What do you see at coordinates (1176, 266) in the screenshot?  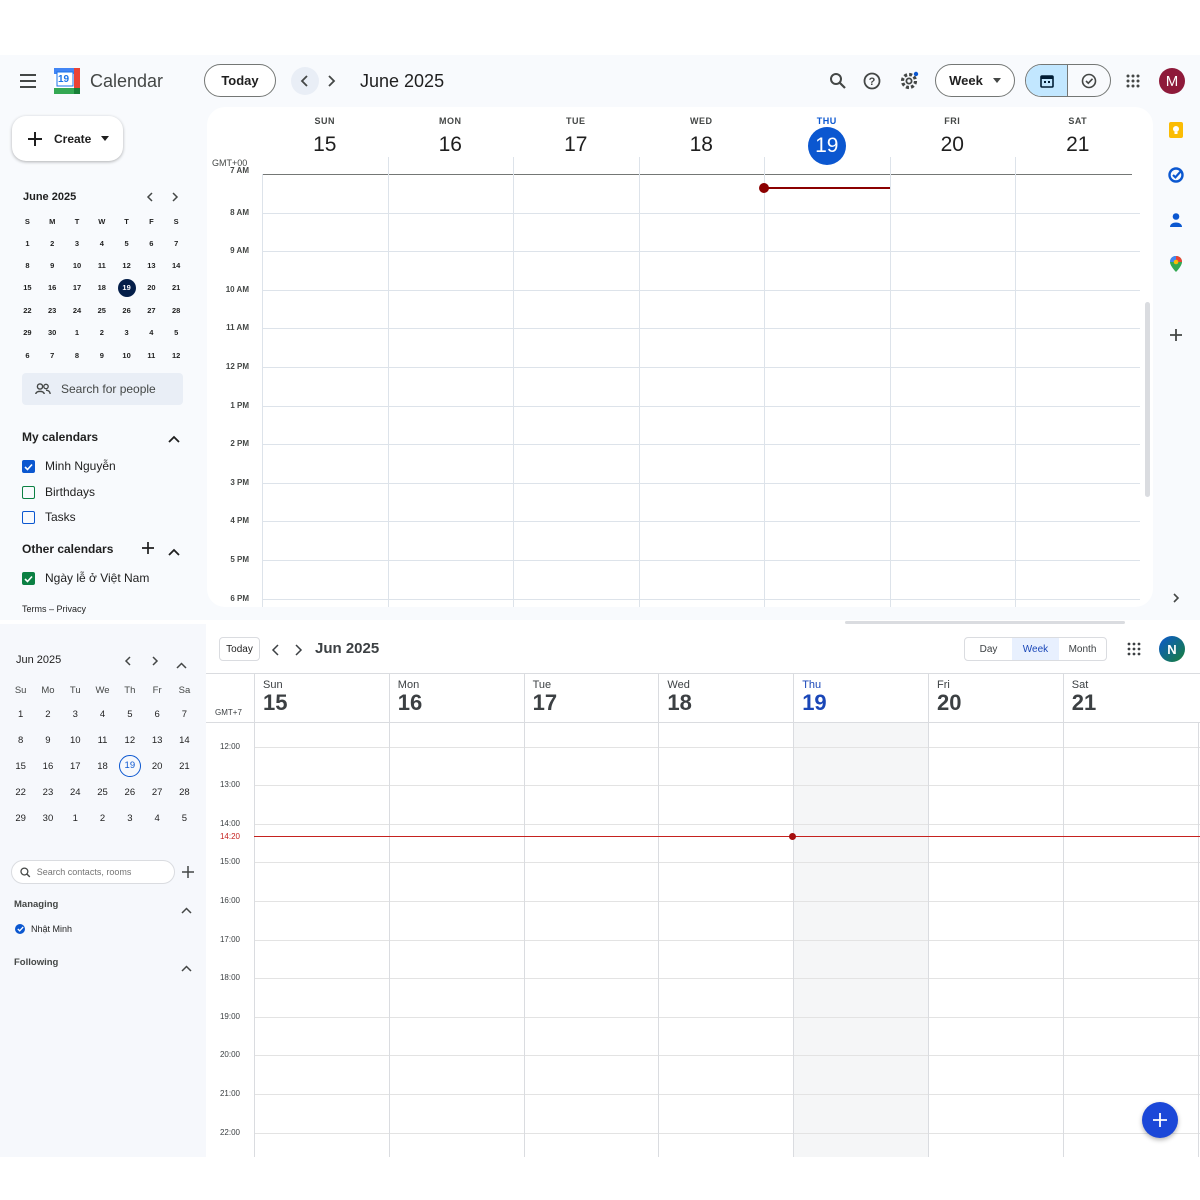 I see `maps-icon` at bounding box center [1176, 266].